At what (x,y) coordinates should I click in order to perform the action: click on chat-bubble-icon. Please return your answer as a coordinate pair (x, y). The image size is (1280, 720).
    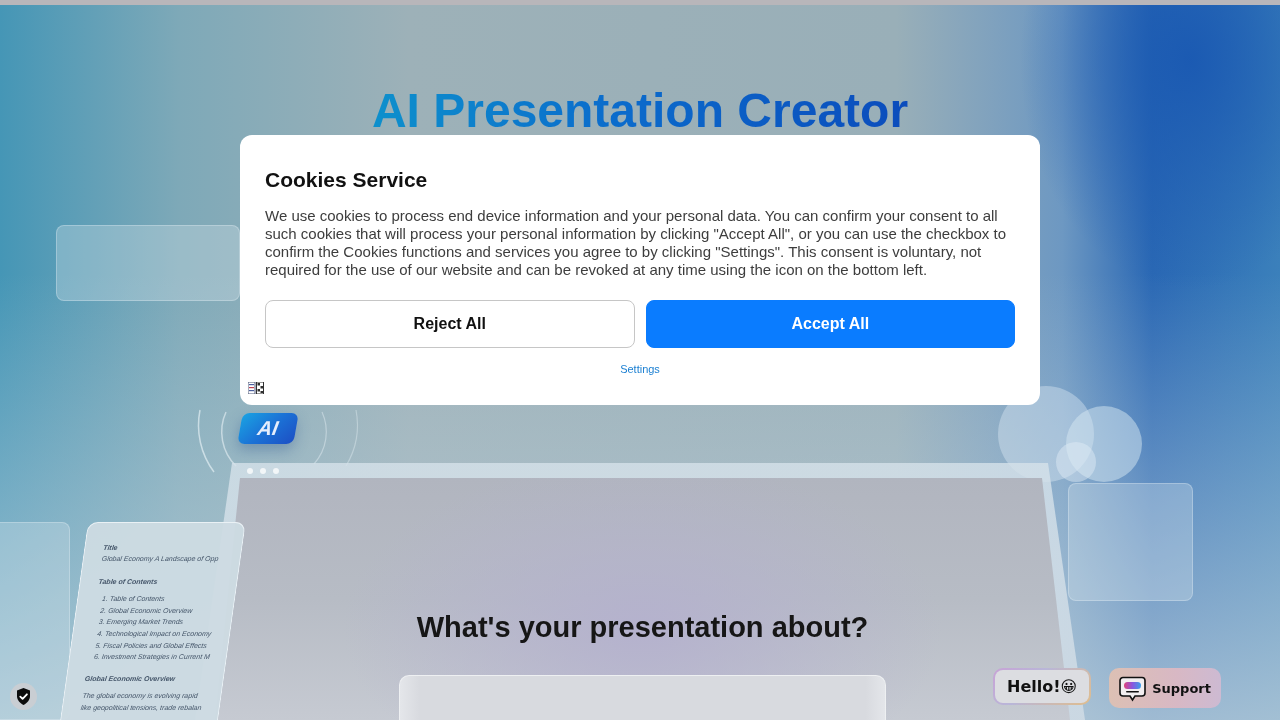
    Looking at the image, I should click on (1133, 688).